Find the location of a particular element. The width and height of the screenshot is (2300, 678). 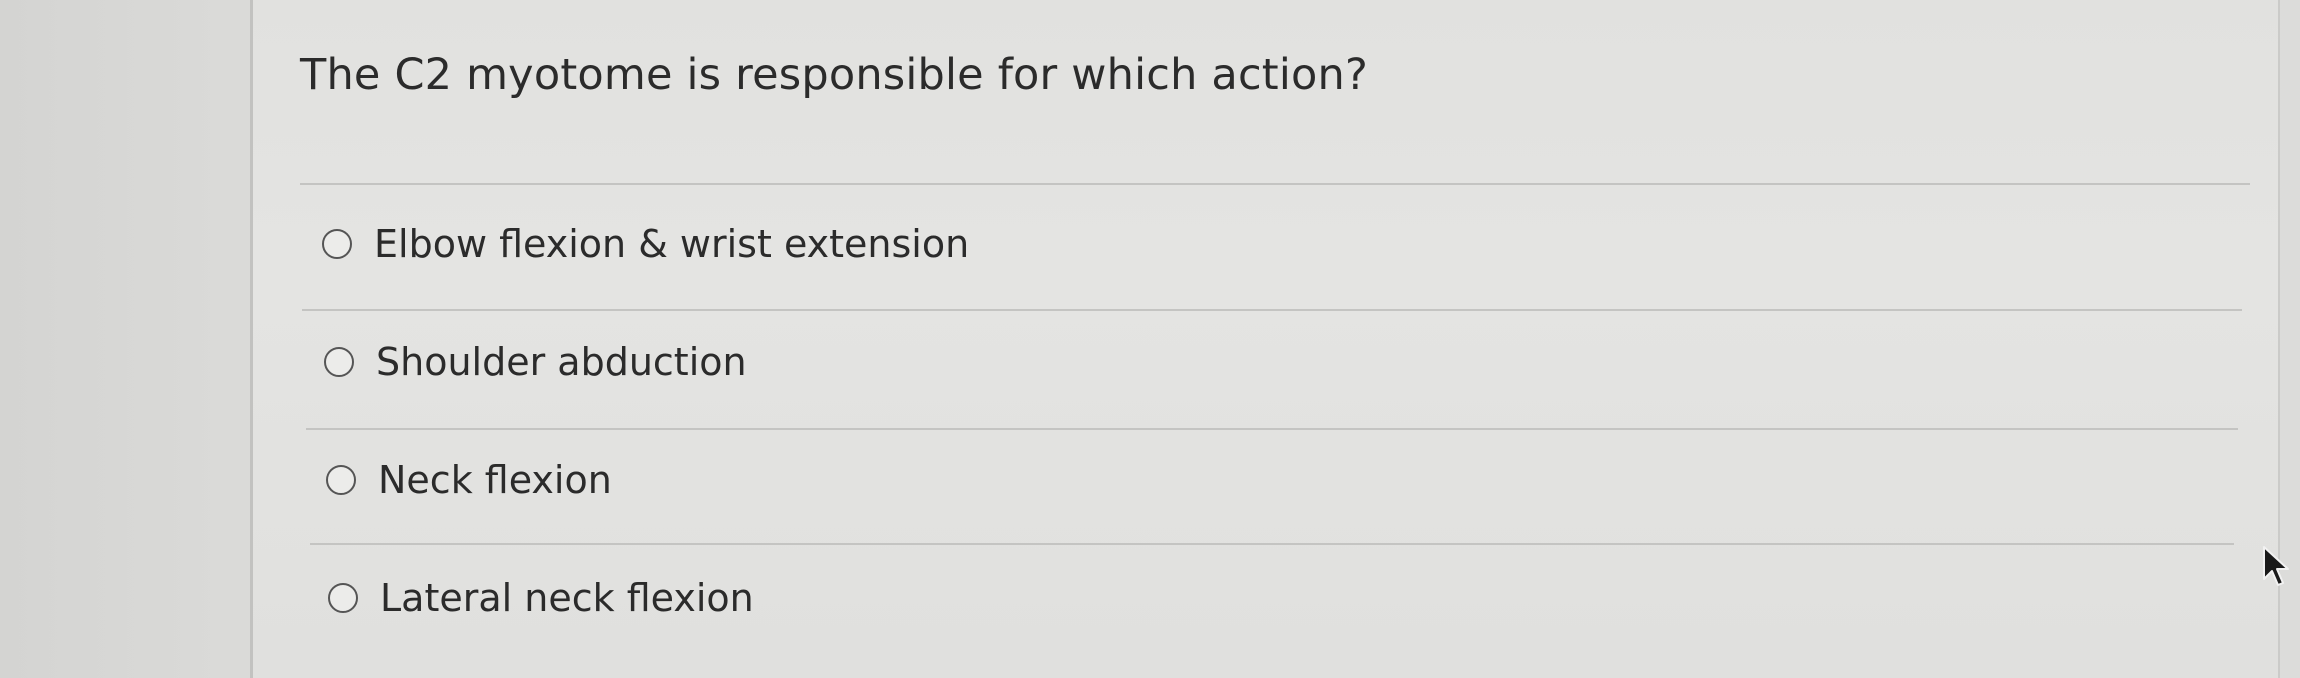

option-label: Elbow flexion & wrist extension is located at coordinates (672, 244).